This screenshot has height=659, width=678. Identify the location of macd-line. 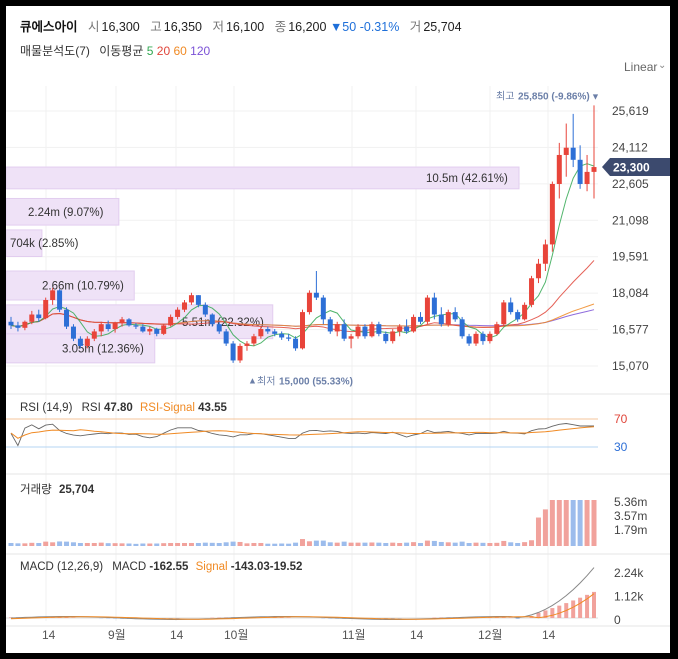
(302, 593).